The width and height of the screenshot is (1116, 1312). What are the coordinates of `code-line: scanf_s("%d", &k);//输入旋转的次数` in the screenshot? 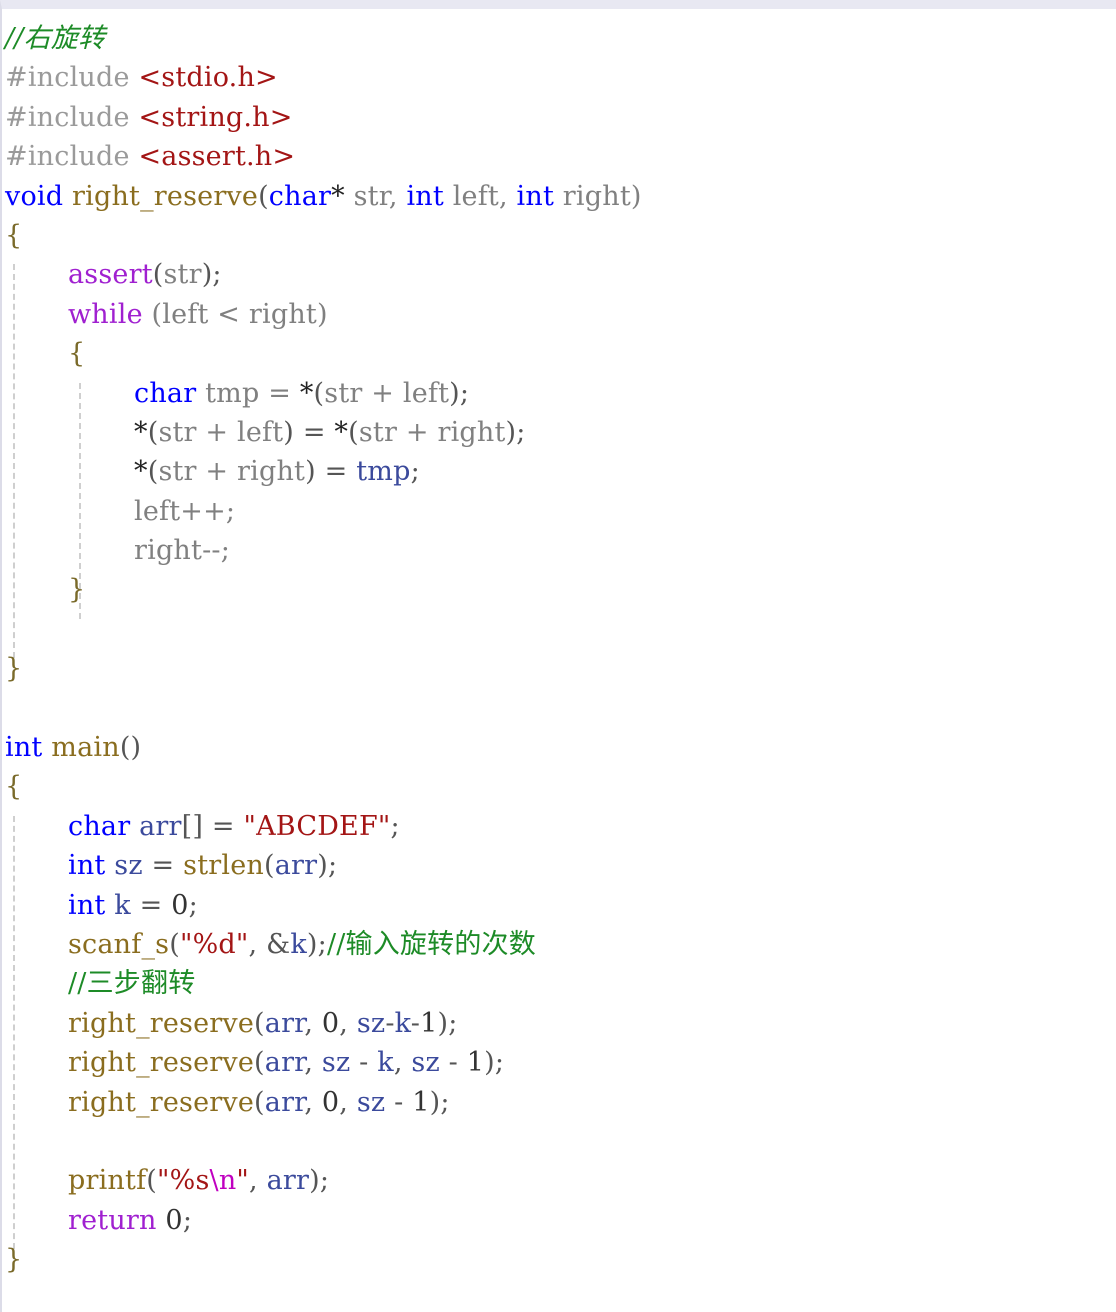 It's located at (559, 944).